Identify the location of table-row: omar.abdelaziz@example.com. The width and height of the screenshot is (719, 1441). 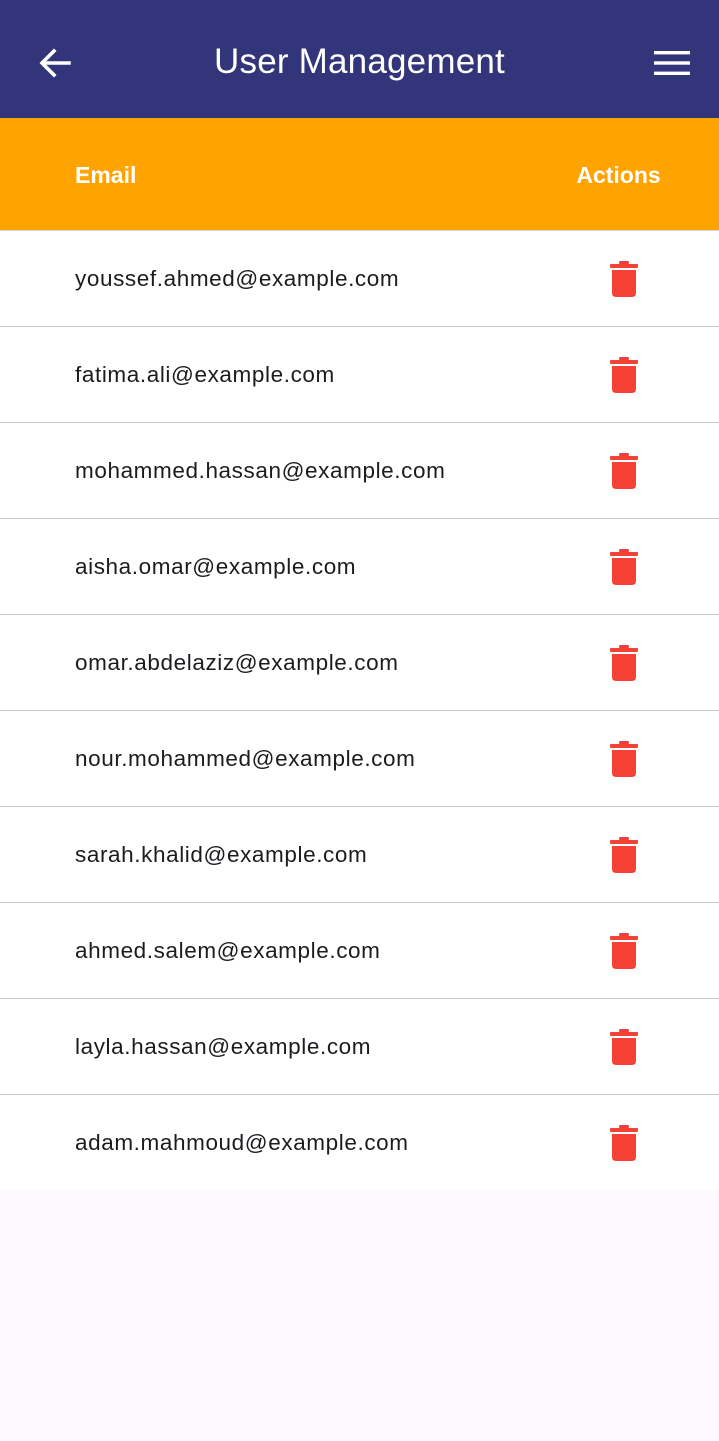
(359, 662).